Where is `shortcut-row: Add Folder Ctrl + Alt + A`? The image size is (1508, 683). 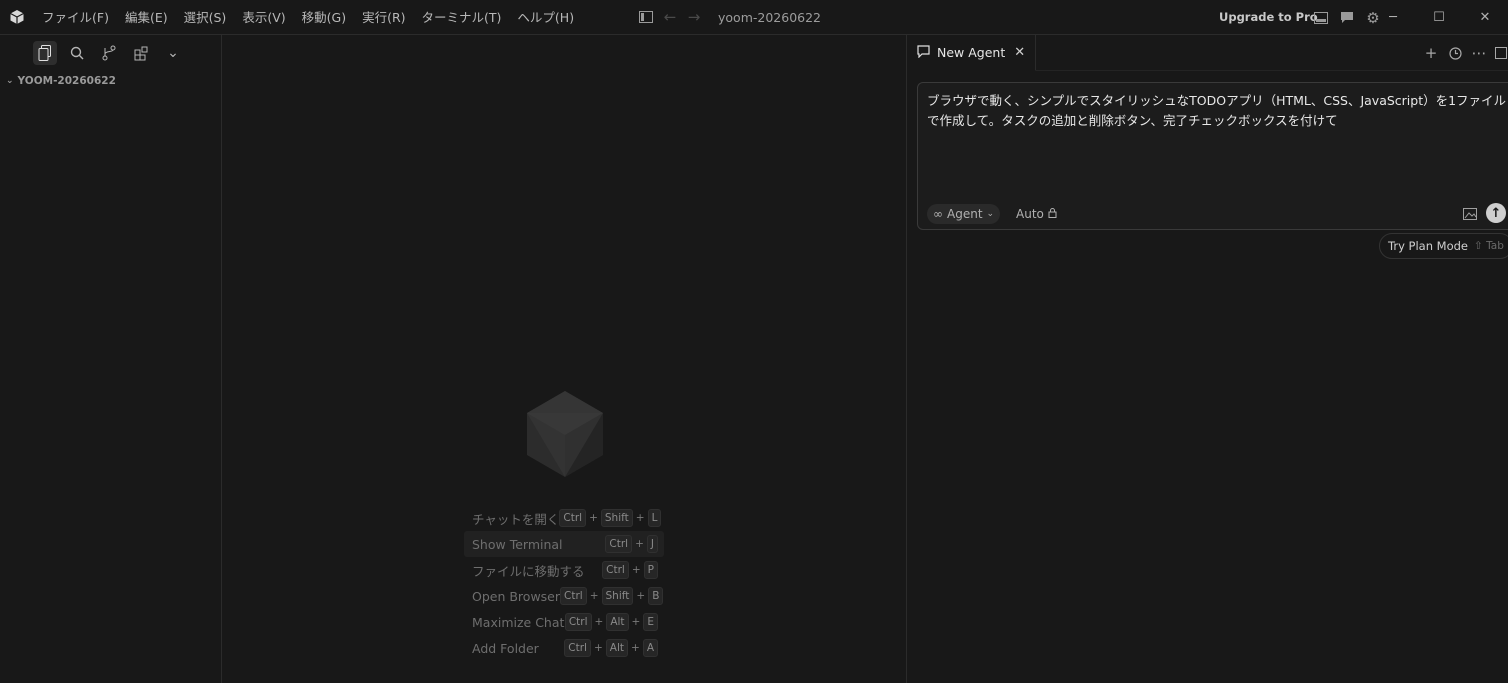 shortcut-row: Add Folder Ctrl + Alt + A is located at coordinates (564, 648).